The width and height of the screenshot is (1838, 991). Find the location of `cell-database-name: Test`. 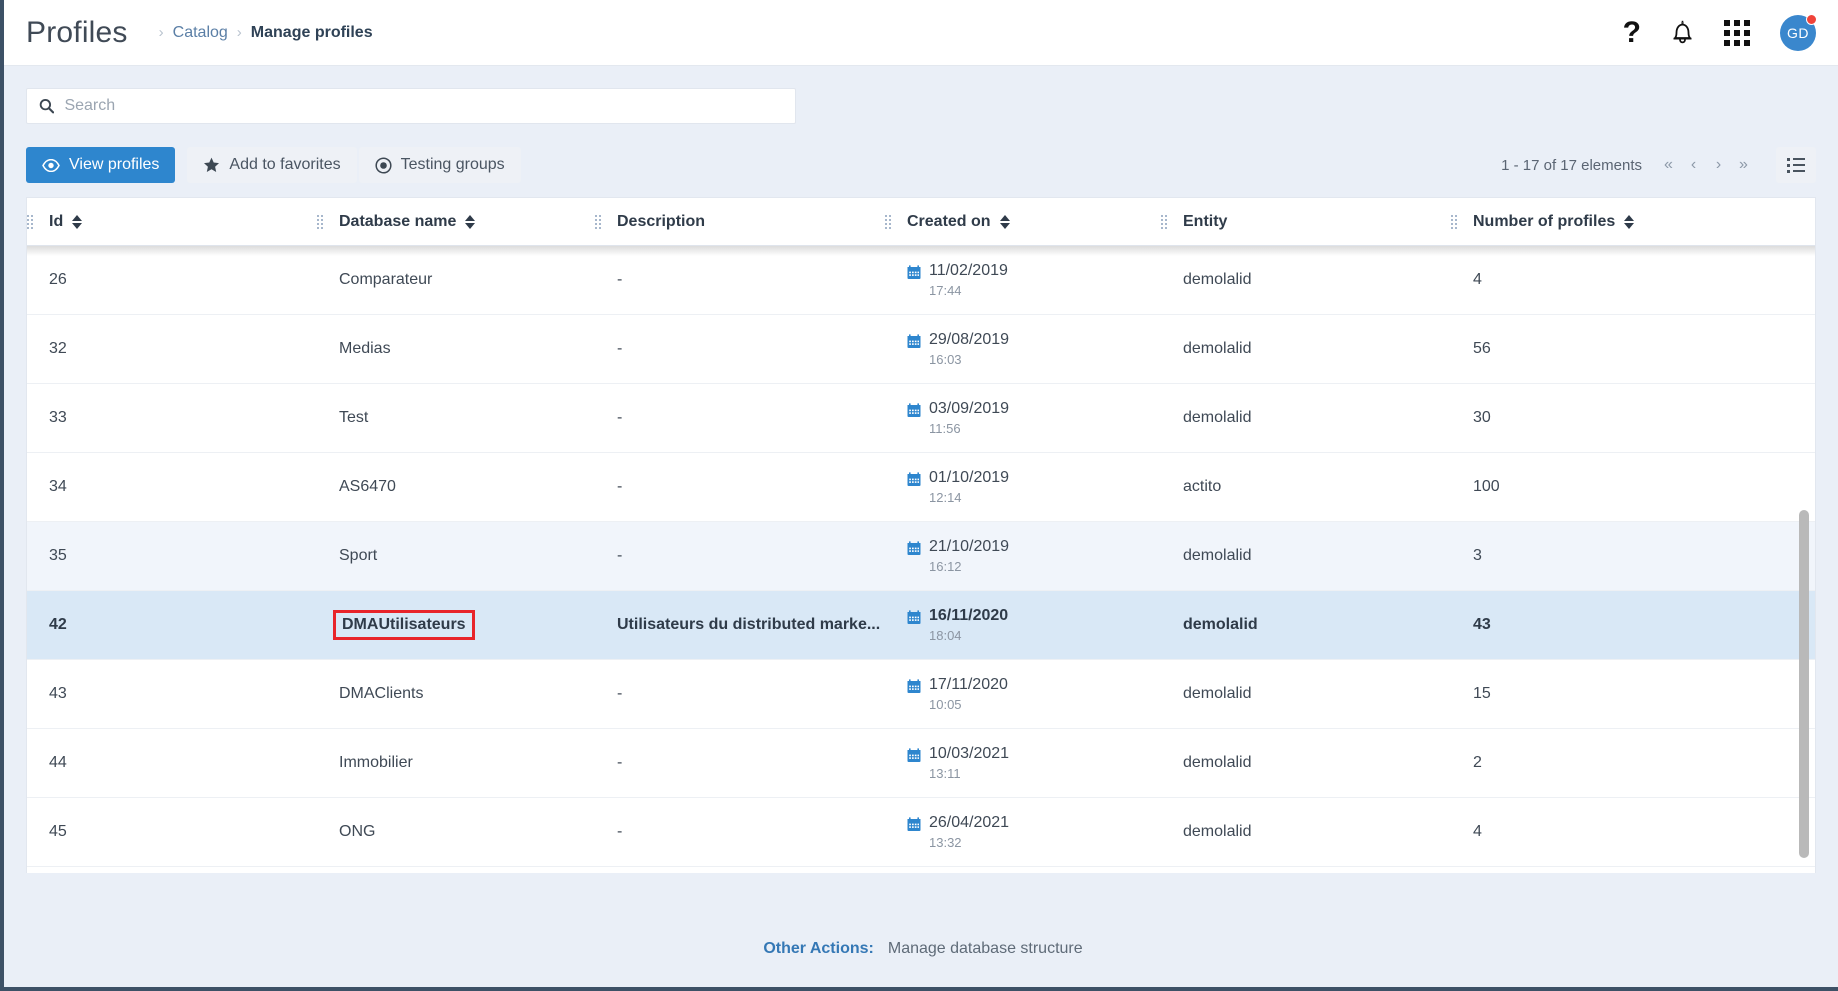

cell-database-name: Test is located at coordinates (353, 418).